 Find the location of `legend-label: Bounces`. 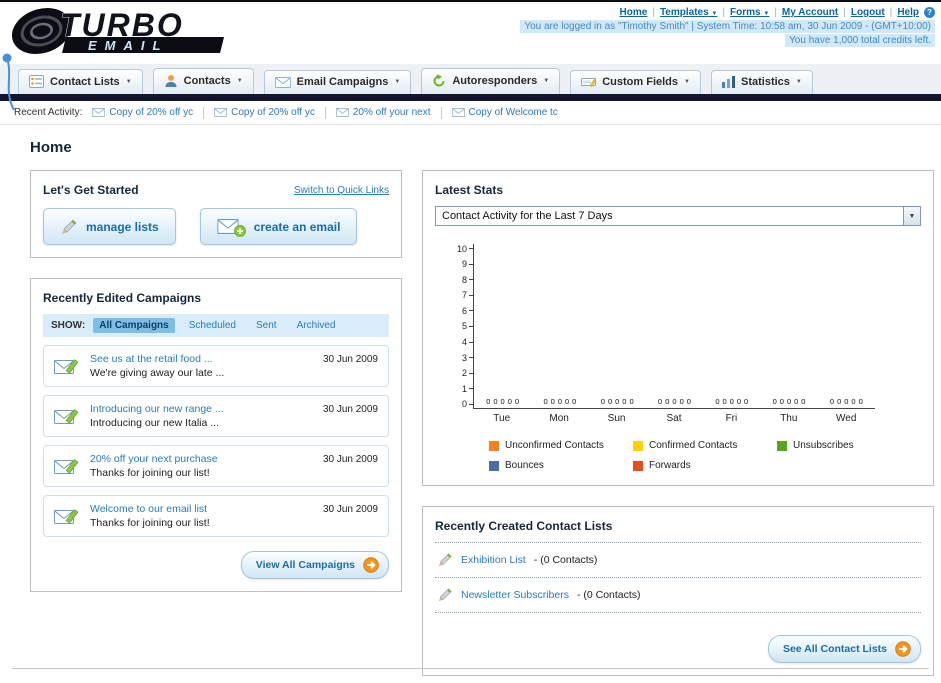

legend-label: Bounces is located at coordinates (524, 465).